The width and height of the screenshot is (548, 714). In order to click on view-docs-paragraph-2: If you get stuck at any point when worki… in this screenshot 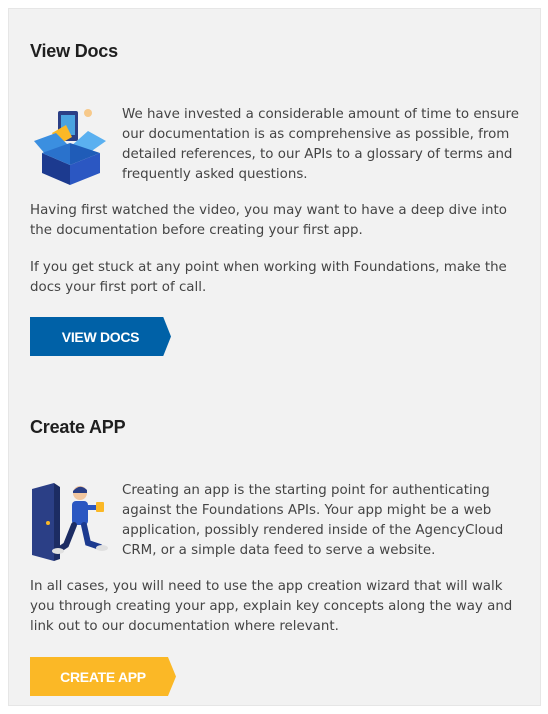, I will do `click(268, 277)`.